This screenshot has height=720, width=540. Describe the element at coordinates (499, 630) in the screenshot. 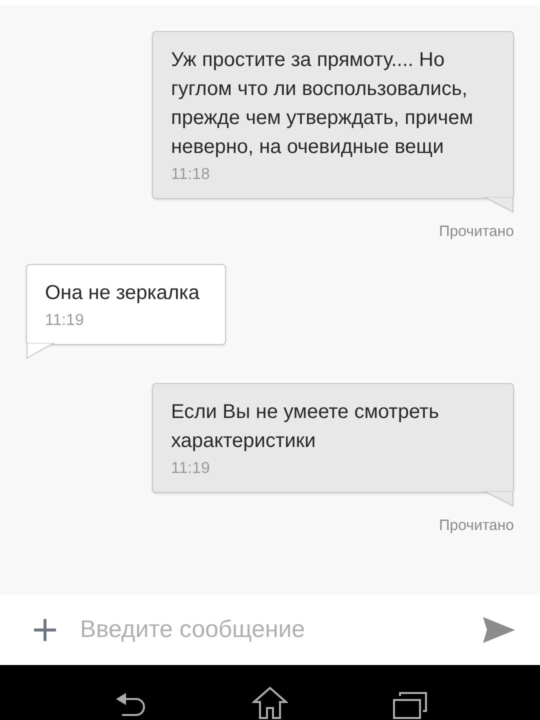

I see `send-icon` at that location.